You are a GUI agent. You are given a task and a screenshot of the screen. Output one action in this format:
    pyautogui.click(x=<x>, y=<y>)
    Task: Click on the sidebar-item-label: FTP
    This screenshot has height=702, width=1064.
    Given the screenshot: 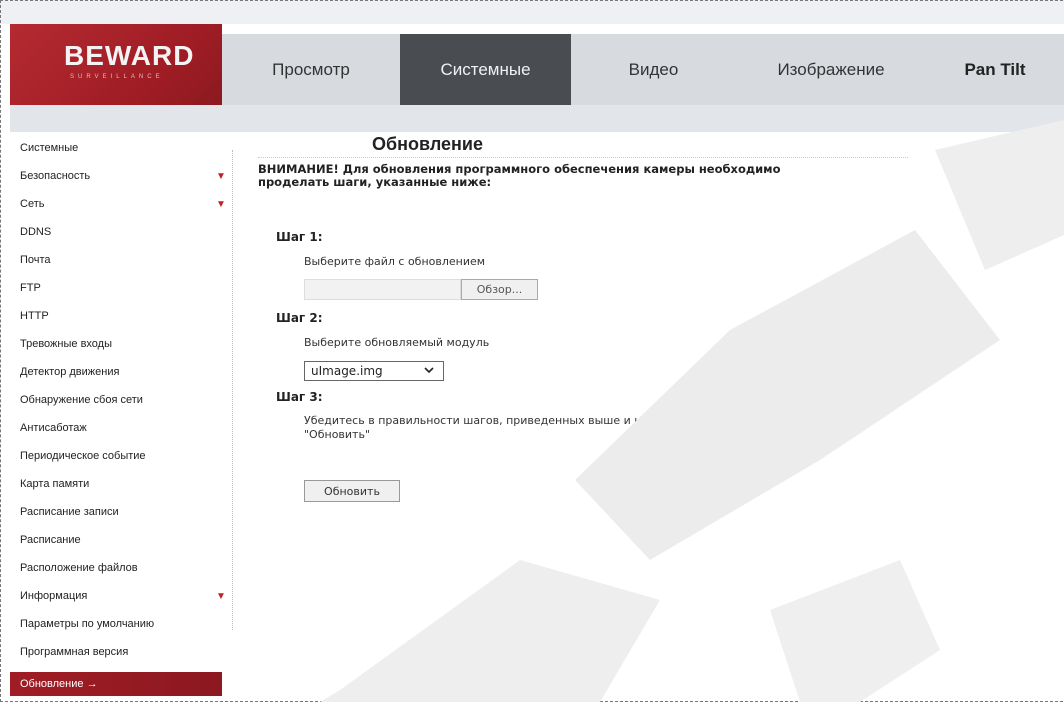 What is the action you would take?
    pyautogui.click(x=30, y=288)
    